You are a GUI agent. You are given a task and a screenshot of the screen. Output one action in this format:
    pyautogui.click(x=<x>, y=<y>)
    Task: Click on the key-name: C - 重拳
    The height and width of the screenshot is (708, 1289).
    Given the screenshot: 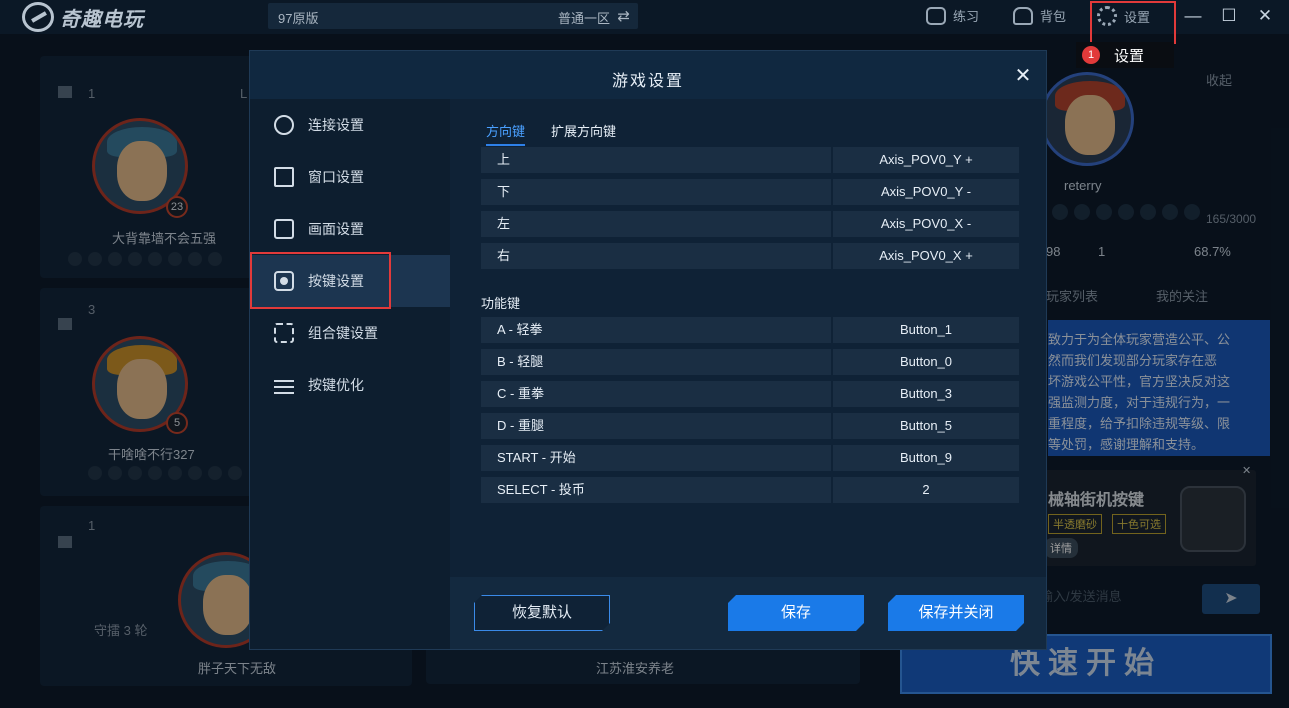 What is the action you would take?
    pyautogui.click(x=656, y=394)
    